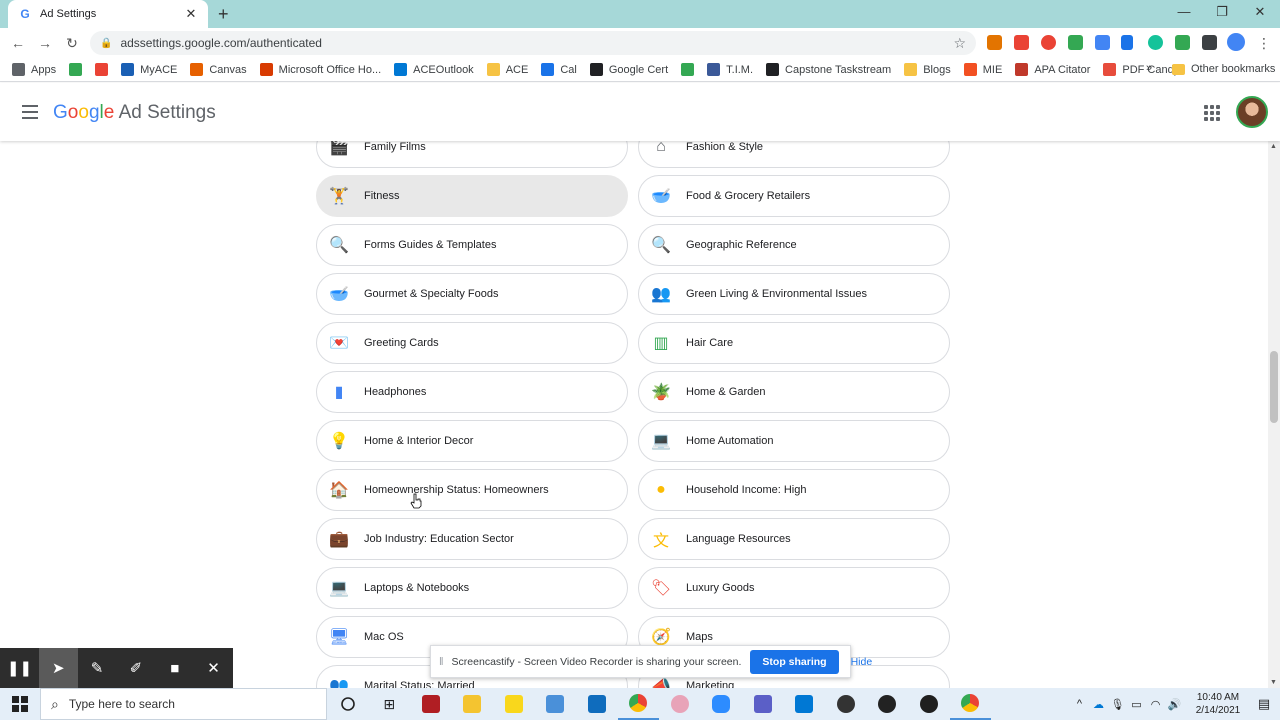  I want to click on xbox-icon, so click(888, 704).